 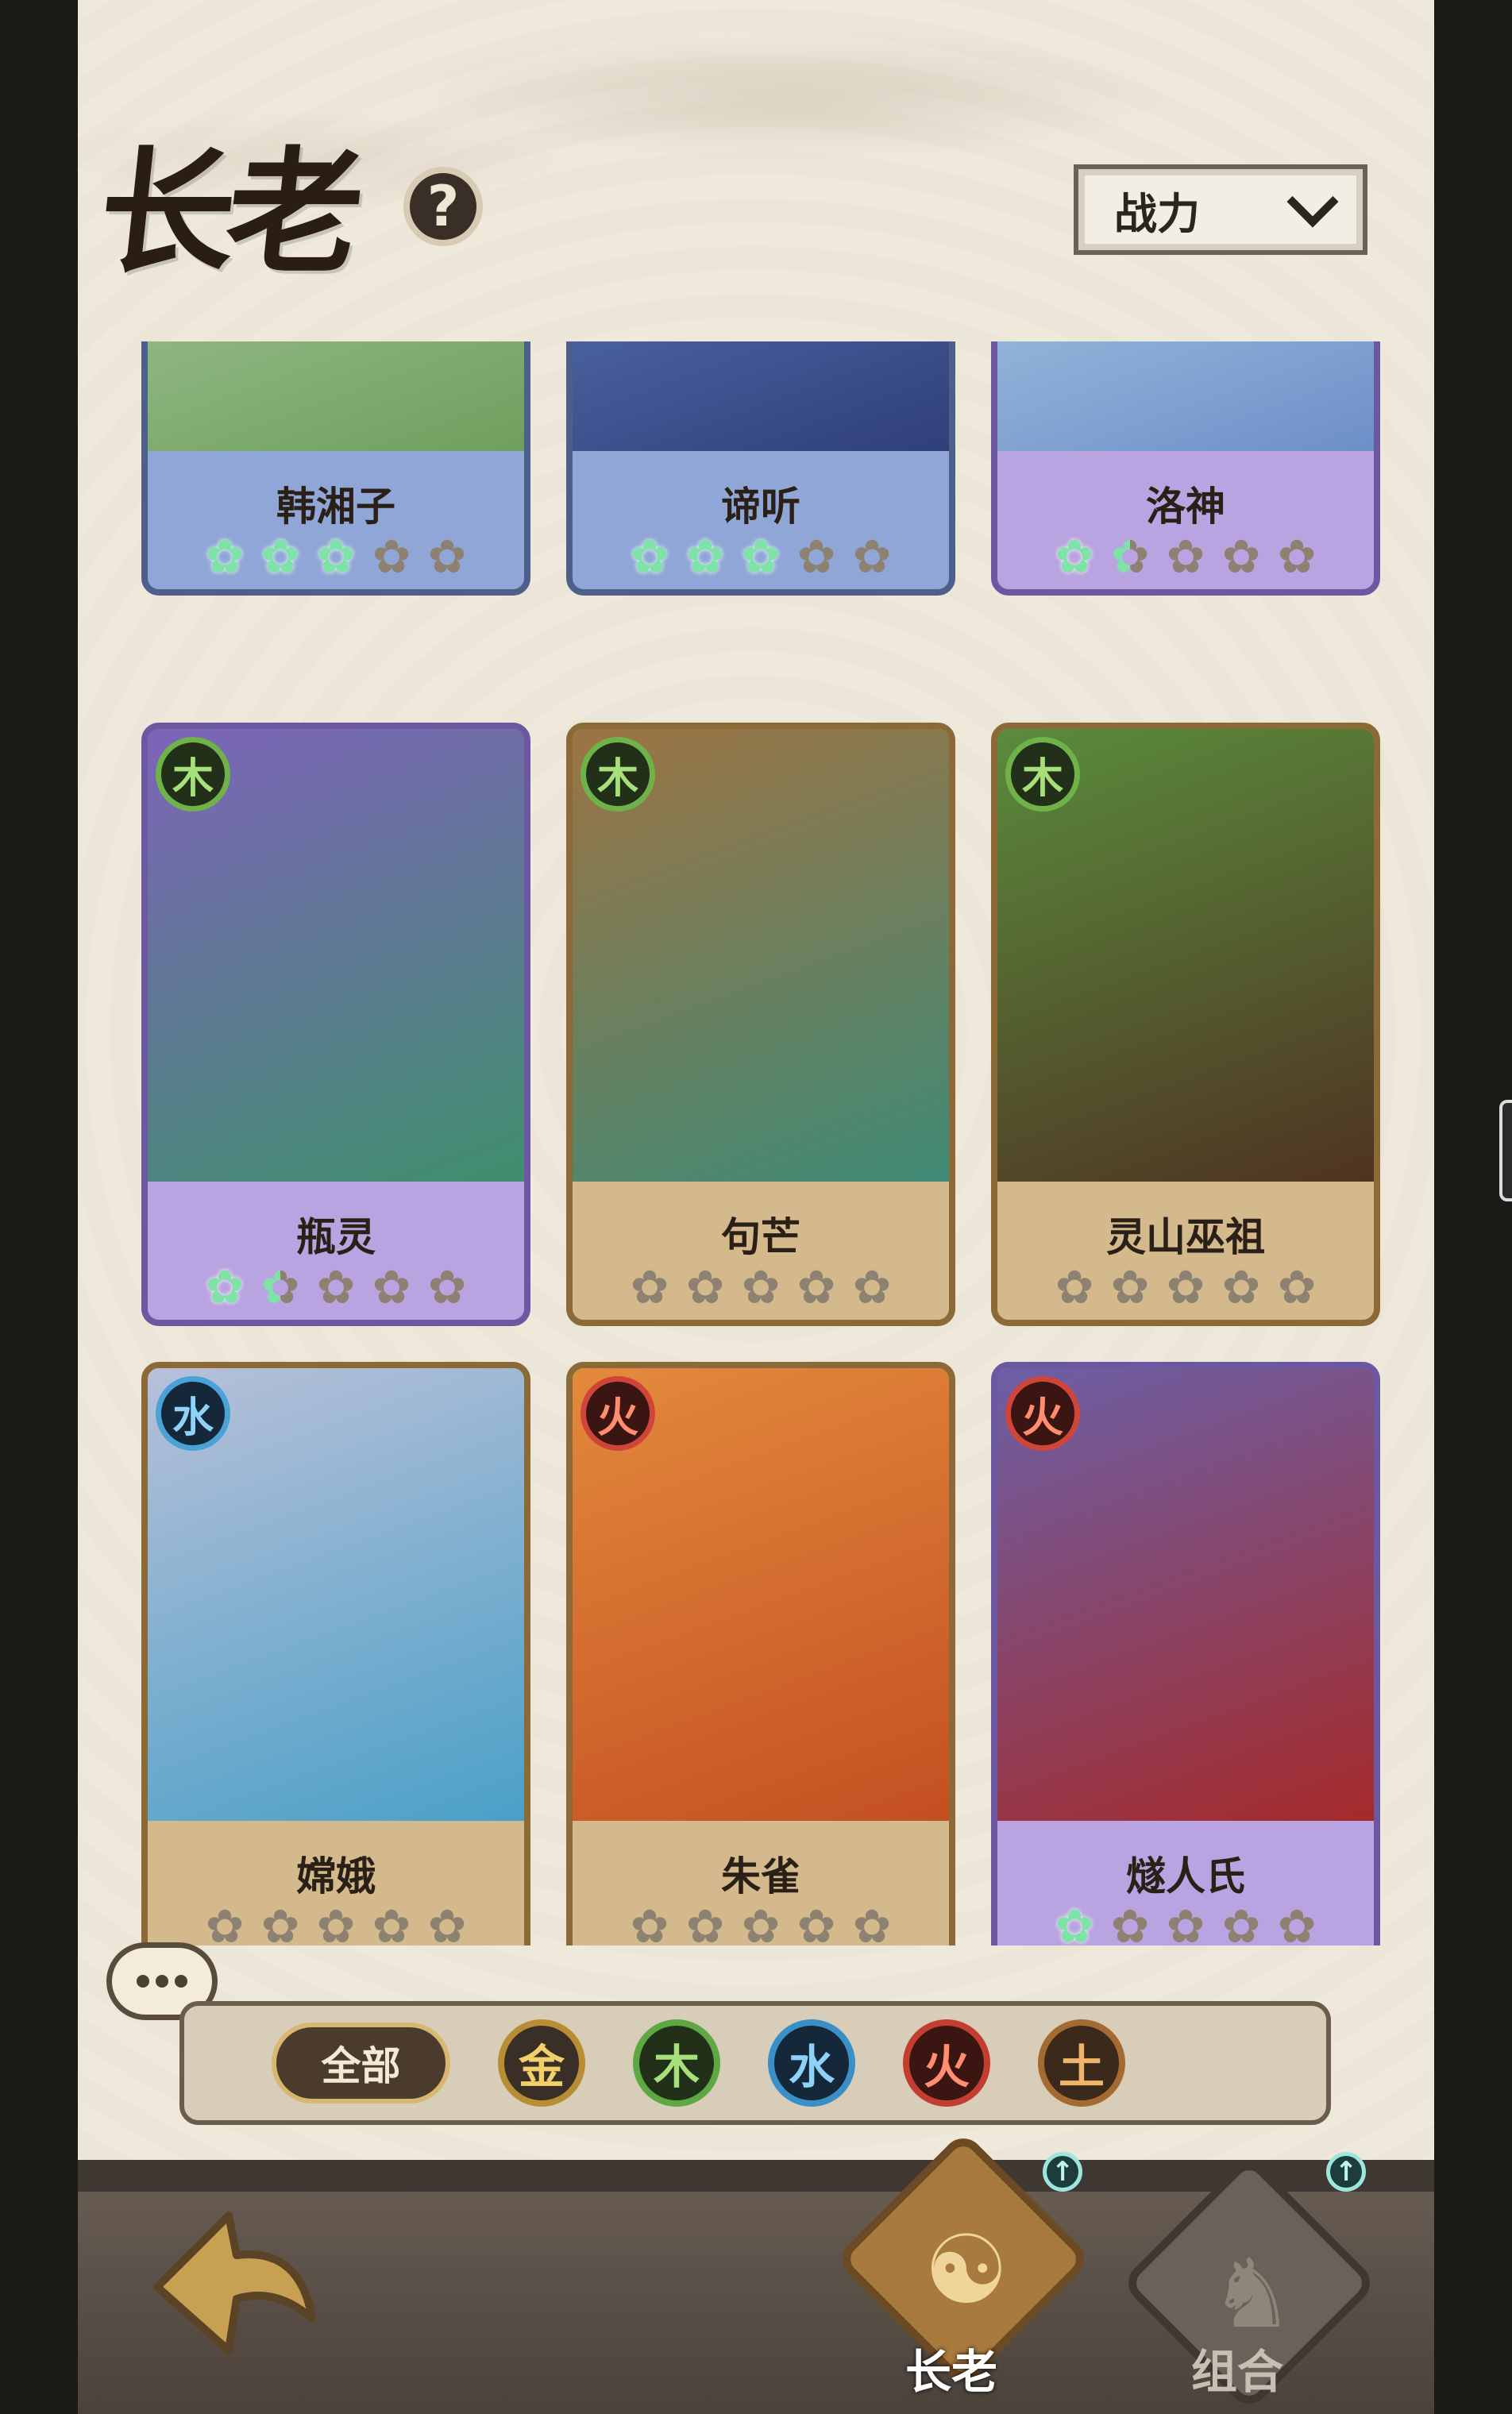 What do you see at coordinates (336, 1237) in the screenshot?
I see `character-name: 瓶灵` at bounding box center [336, 1237].